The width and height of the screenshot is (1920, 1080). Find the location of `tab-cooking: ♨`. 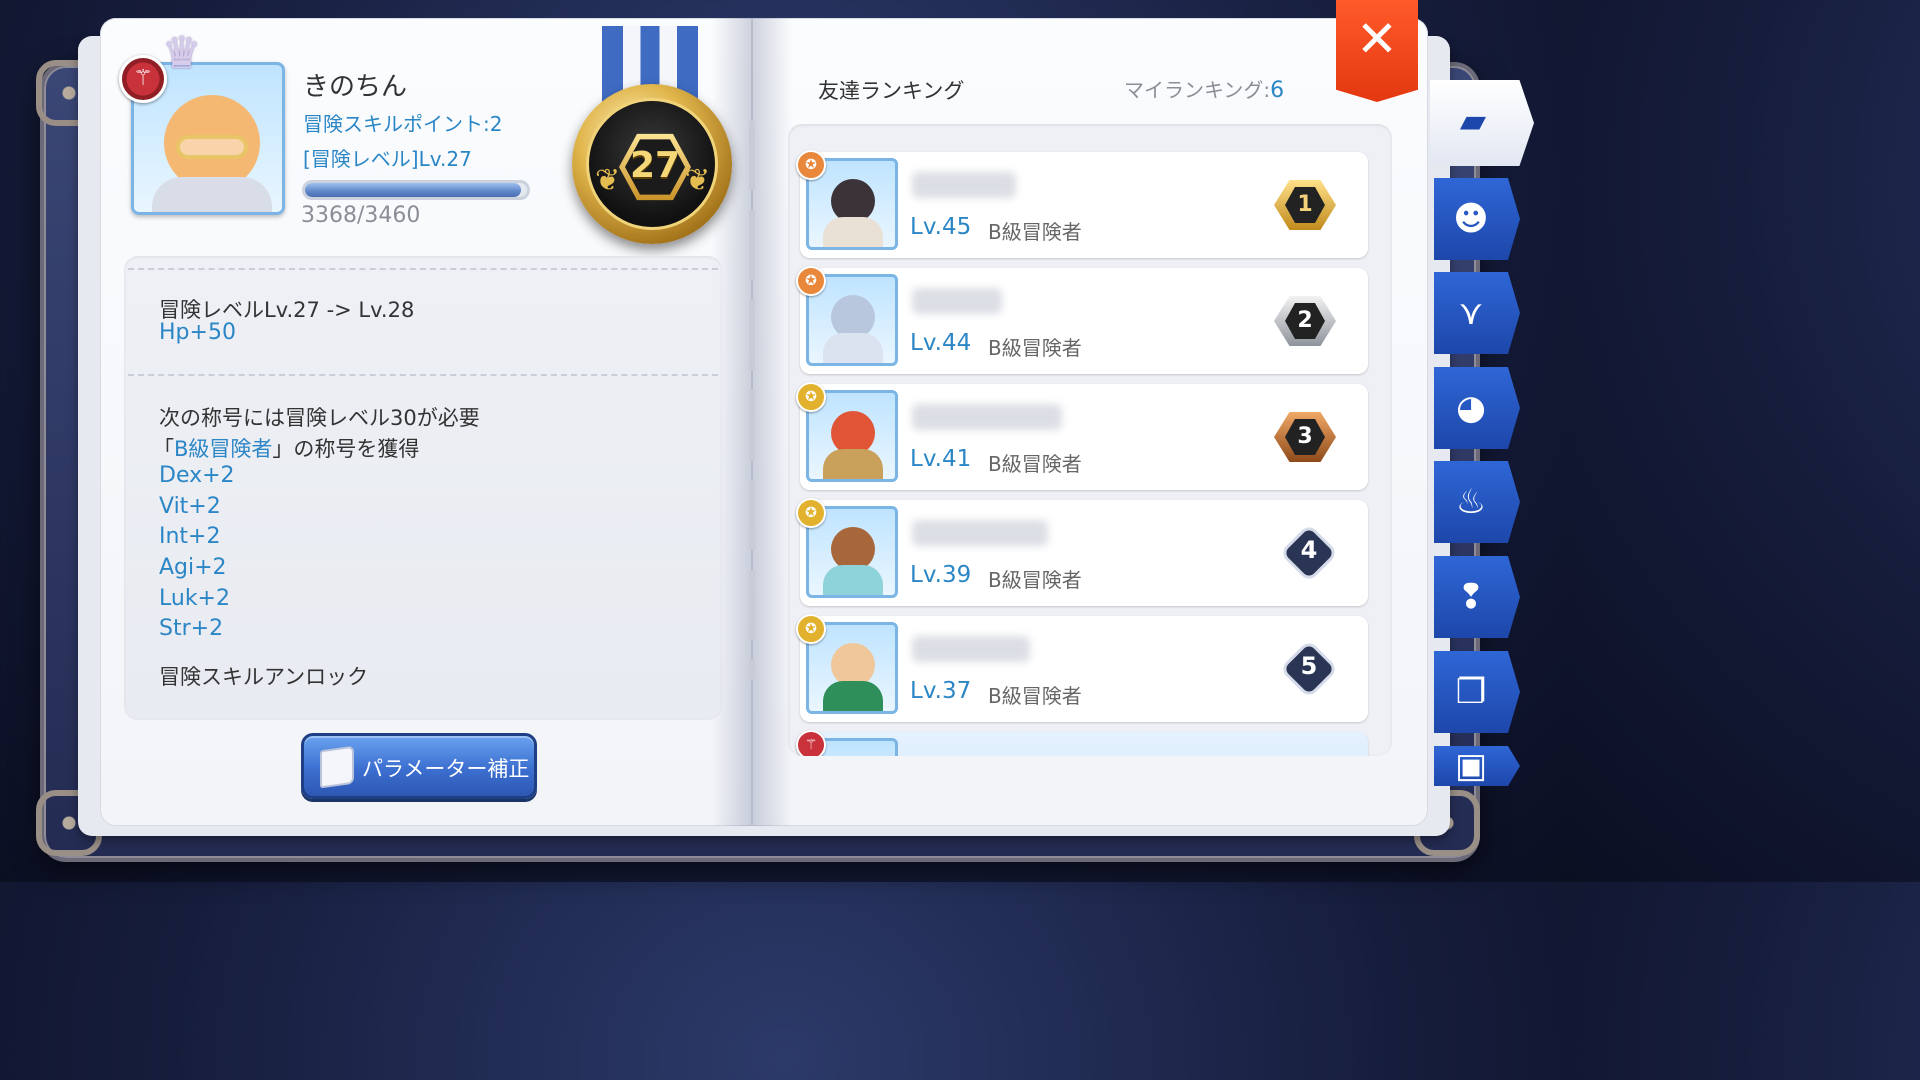

tab-cooking: ♨ is located at coordinates (1477, 502).